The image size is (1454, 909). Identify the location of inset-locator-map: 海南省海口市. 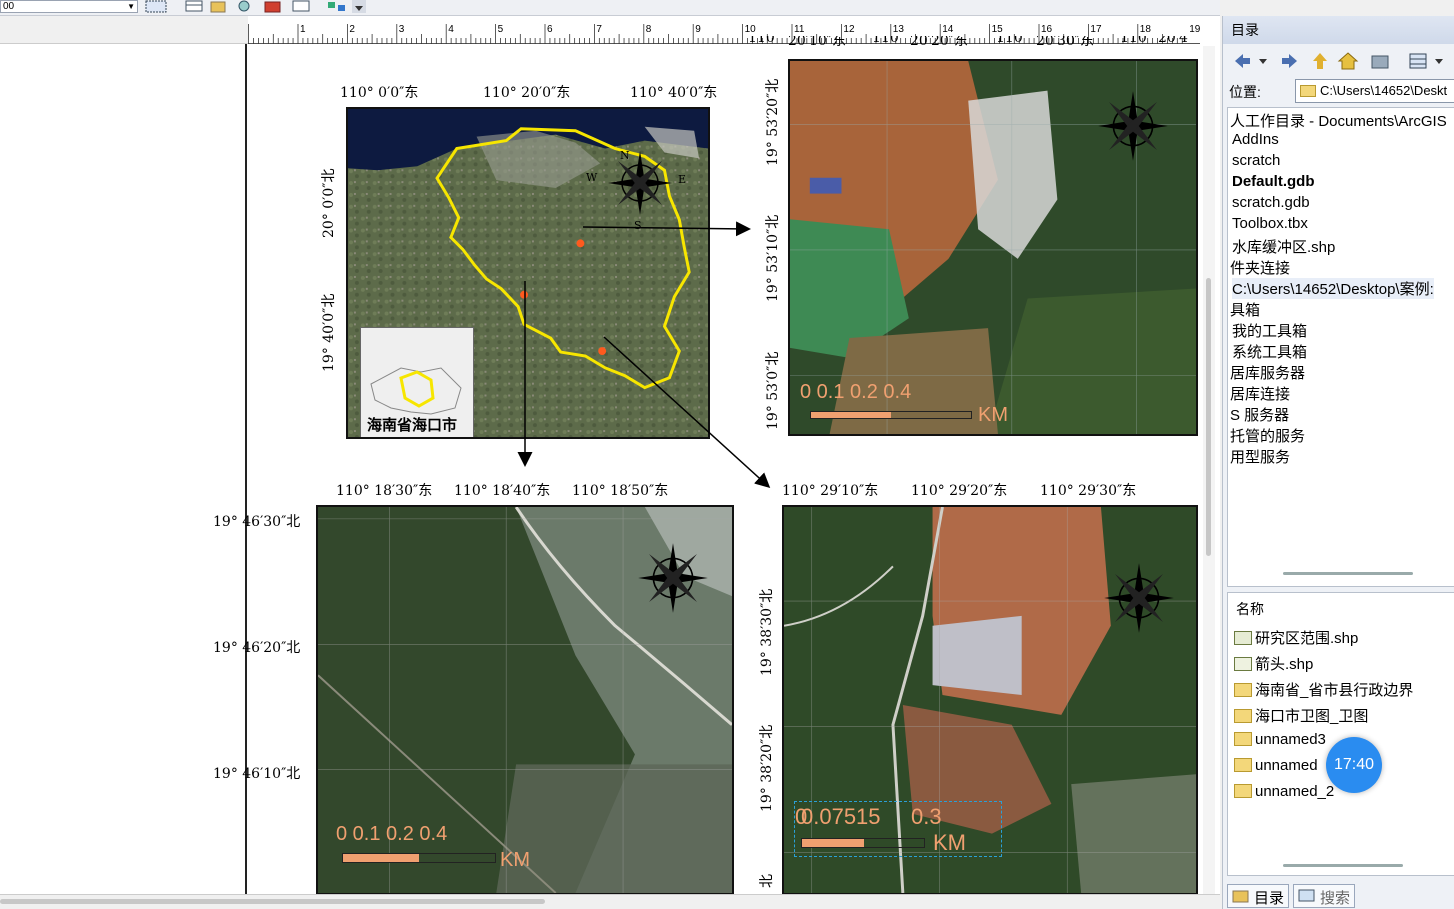
(417, 382).